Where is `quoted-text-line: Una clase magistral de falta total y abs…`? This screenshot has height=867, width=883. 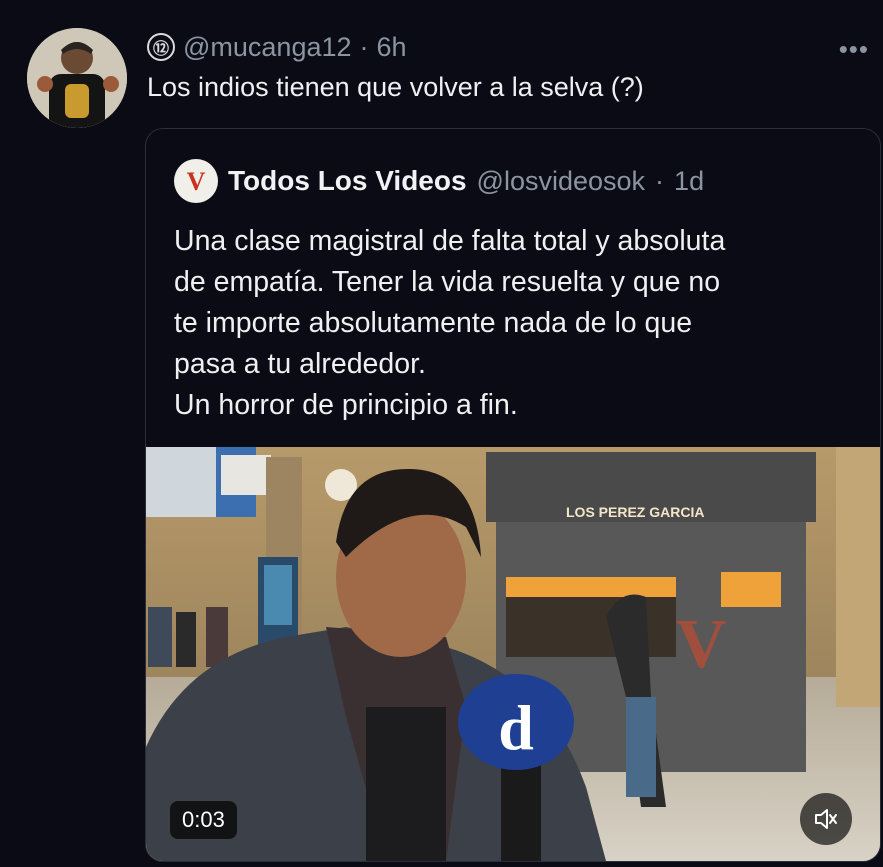 quoted-text-line: Una clase magistral de falta total y abs… is located at coordinates (450, 241).